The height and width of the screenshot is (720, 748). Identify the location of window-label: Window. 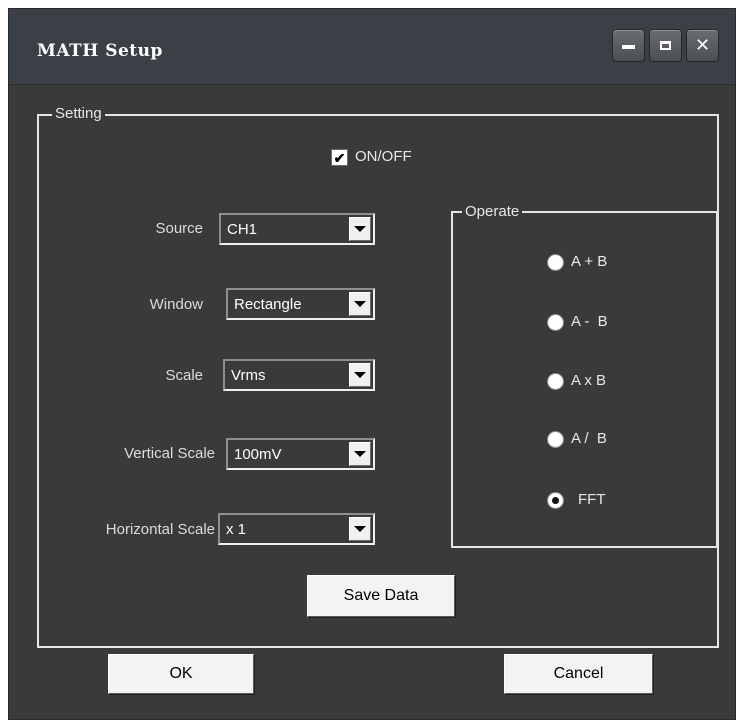
(176, 304).